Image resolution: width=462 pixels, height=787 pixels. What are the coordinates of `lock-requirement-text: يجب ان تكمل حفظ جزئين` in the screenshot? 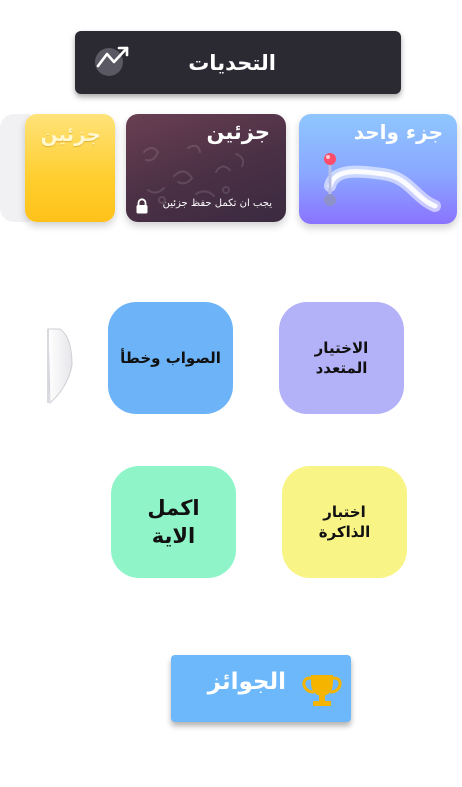 It's located at (217, 203).